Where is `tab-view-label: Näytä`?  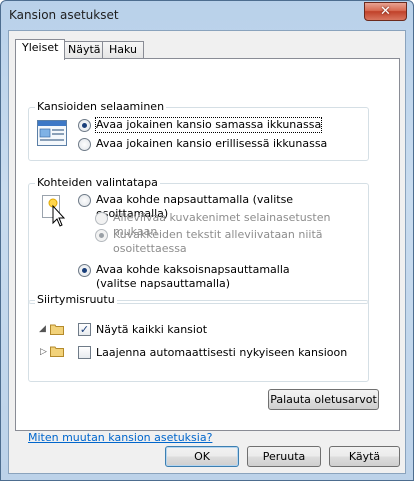 tab-view-label: Näytä is located at coordinates (84, 49).